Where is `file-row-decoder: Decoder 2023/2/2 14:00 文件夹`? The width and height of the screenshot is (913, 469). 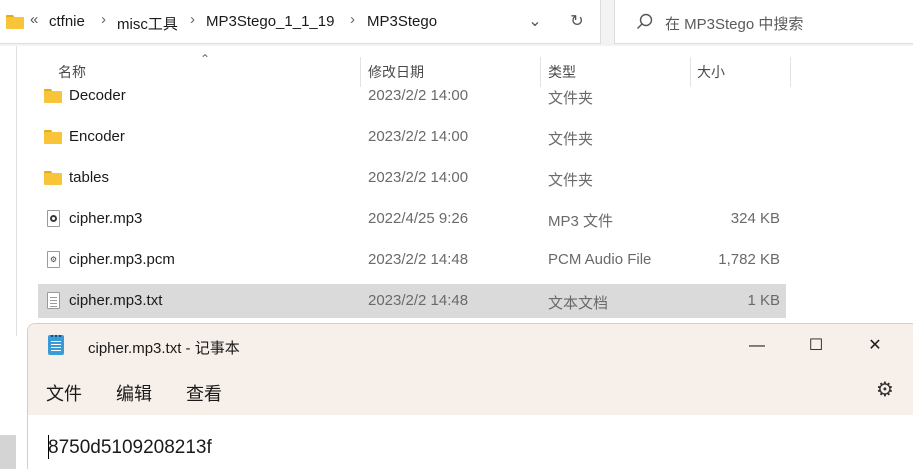
file-row-decoder: Decoder 2023/2/2 14:00 文件夹 is located at coordinates (412, 96).